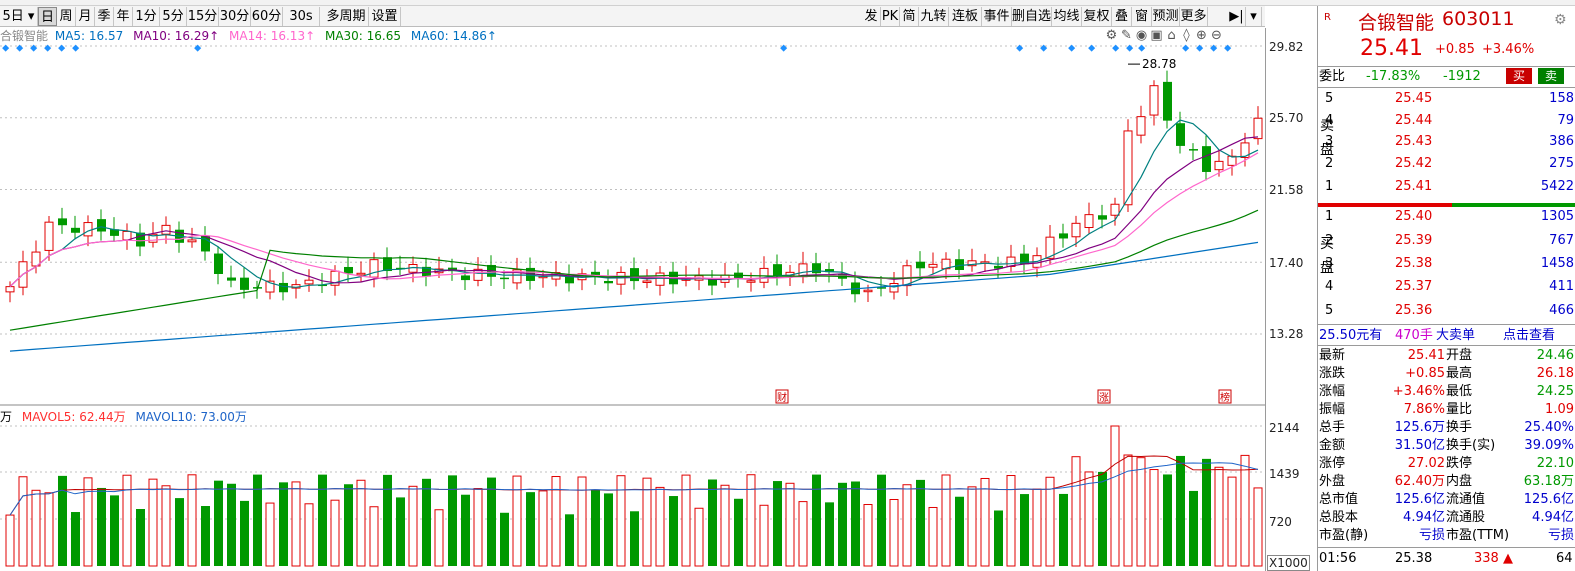 The height and width of the screenshot is (571, 1575). Describe the element at coordinates (1159, 64) in the screenshot. I see `high-price-label: 28.78` at that location.